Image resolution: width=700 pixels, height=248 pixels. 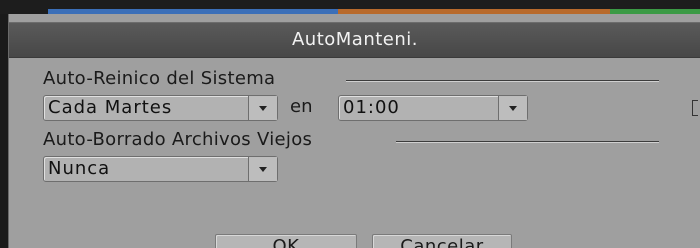 I want to click on auto-delete-divider, so click(x=527, y=142).